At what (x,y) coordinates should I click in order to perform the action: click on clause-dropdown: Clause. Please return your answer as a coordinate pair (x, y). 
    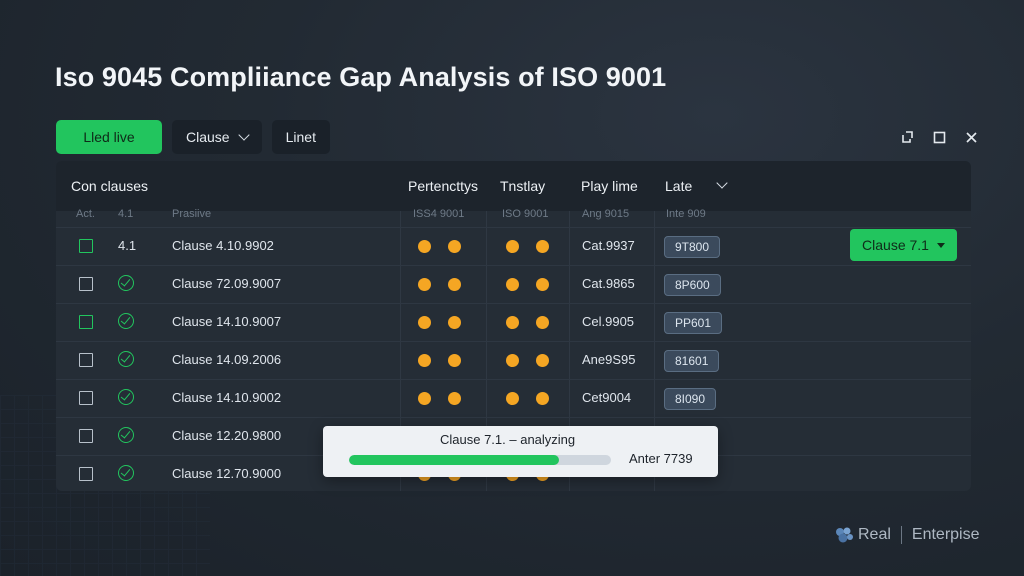
    Looking at the image, I should click on (217, 137).